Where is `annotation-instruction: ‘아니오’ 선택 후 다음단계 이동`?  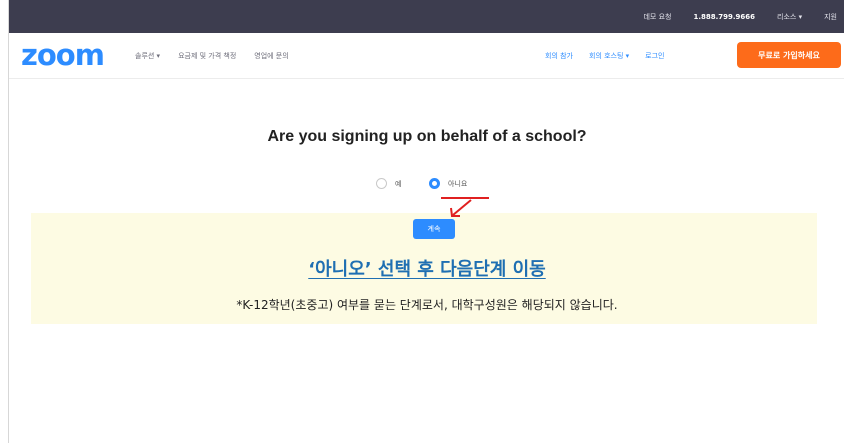
annotation-instruction: ‘아니오’ 선택 후 다음단계 이동 is located at coordinates (426, 268).